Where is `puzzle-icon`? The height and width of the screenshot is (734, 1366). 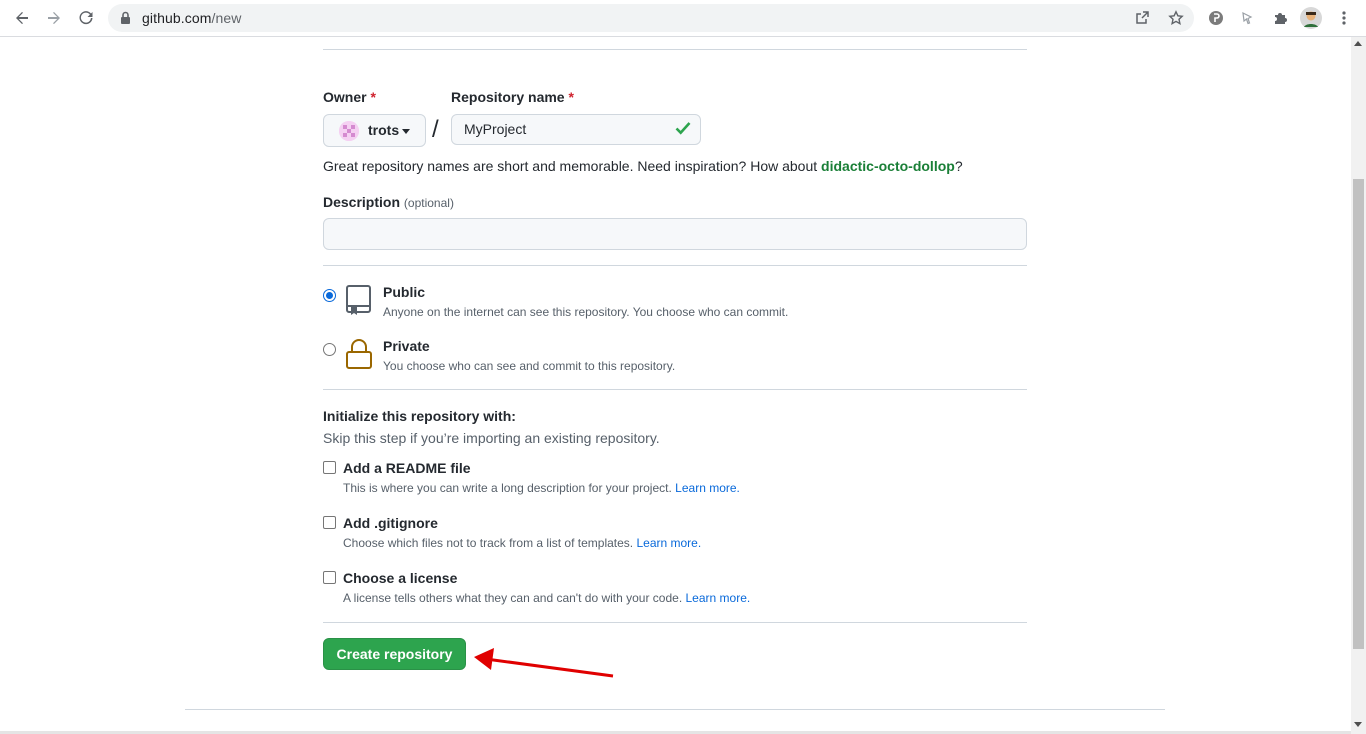 puzzle-icon is located at coordinates (1280, 18).